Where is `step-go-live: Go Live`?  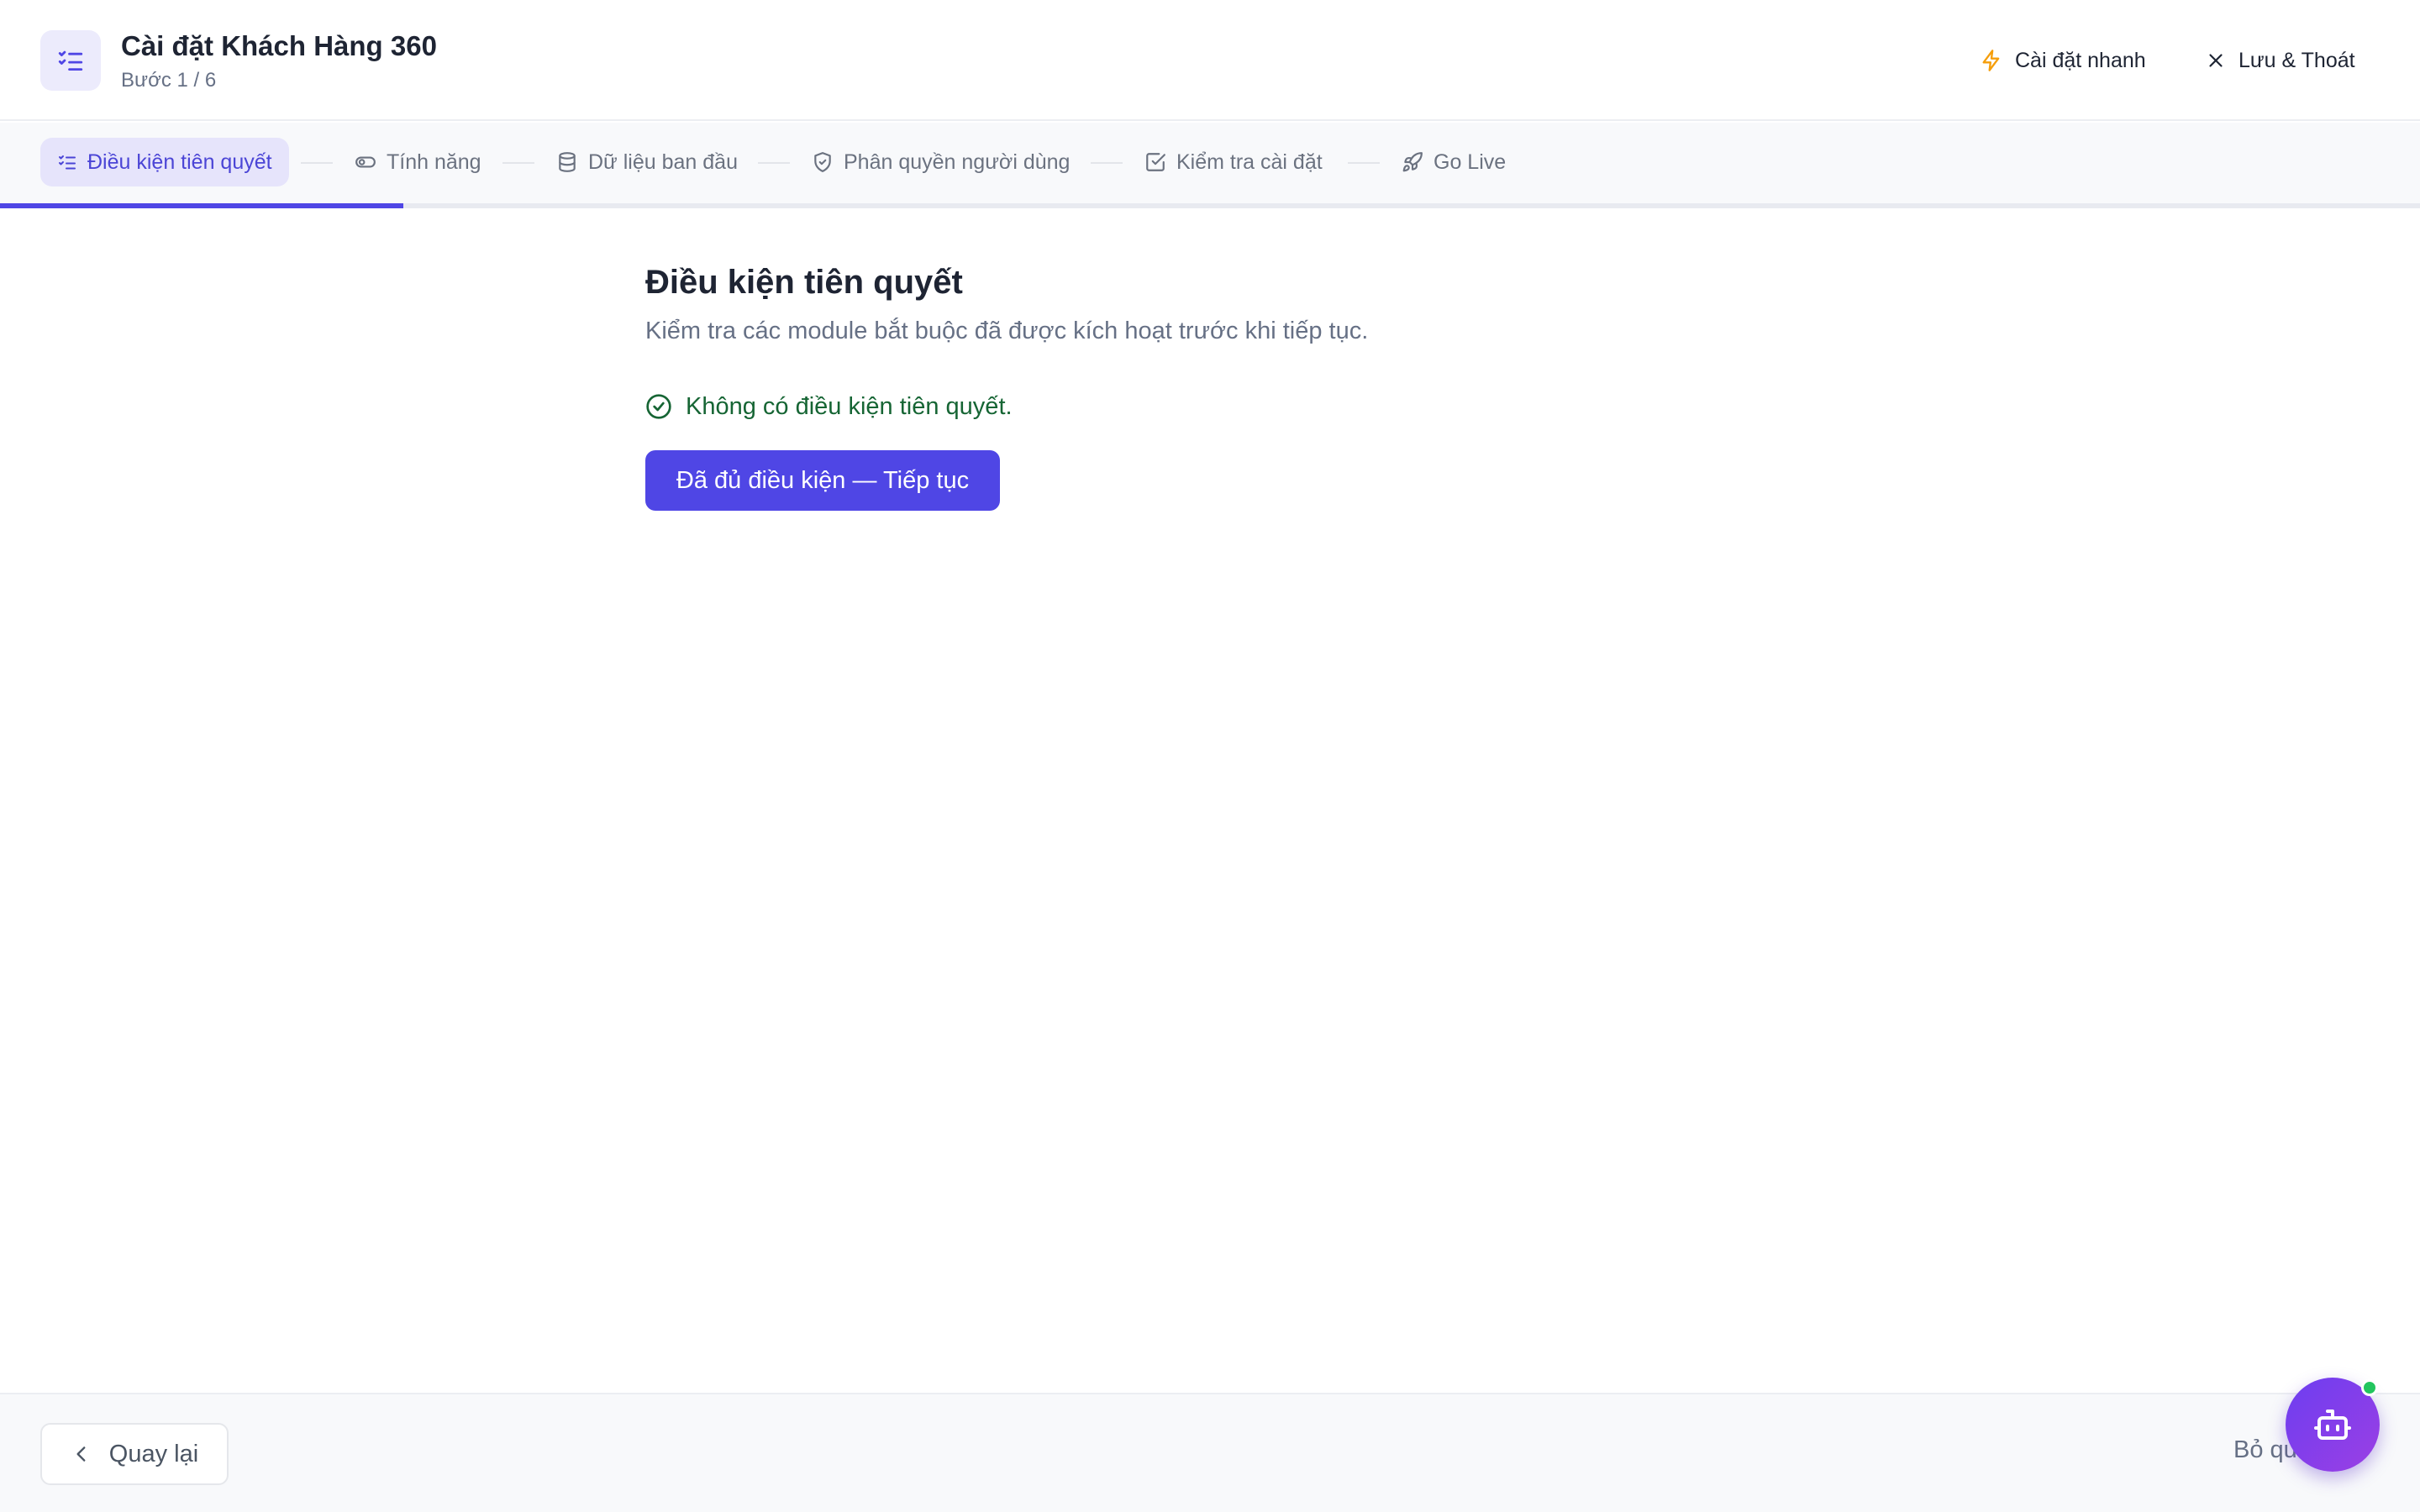
step-go-live: Go Live is located at coordinates (1454, 162).